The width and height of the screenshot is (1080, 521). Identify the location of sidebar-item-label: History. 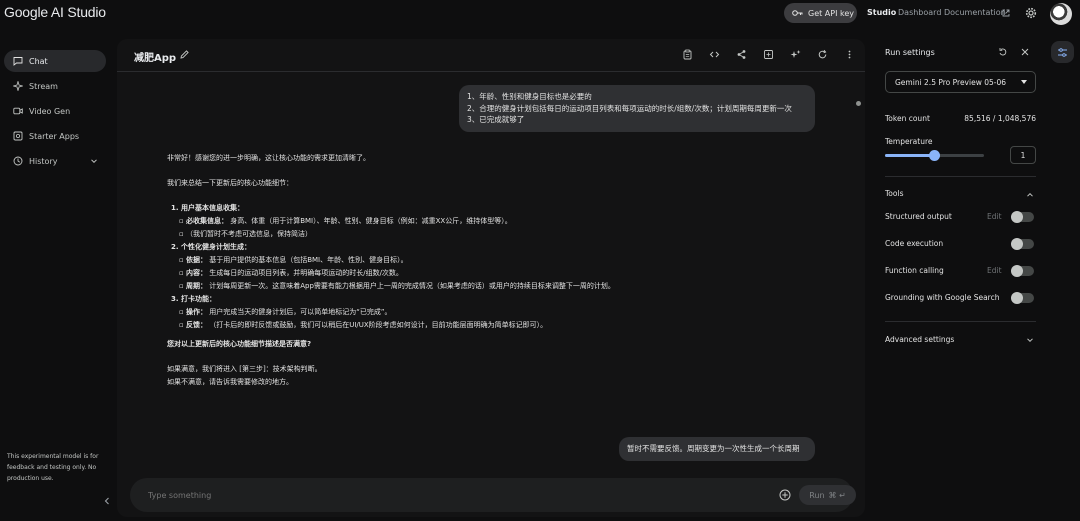
(43, 161).